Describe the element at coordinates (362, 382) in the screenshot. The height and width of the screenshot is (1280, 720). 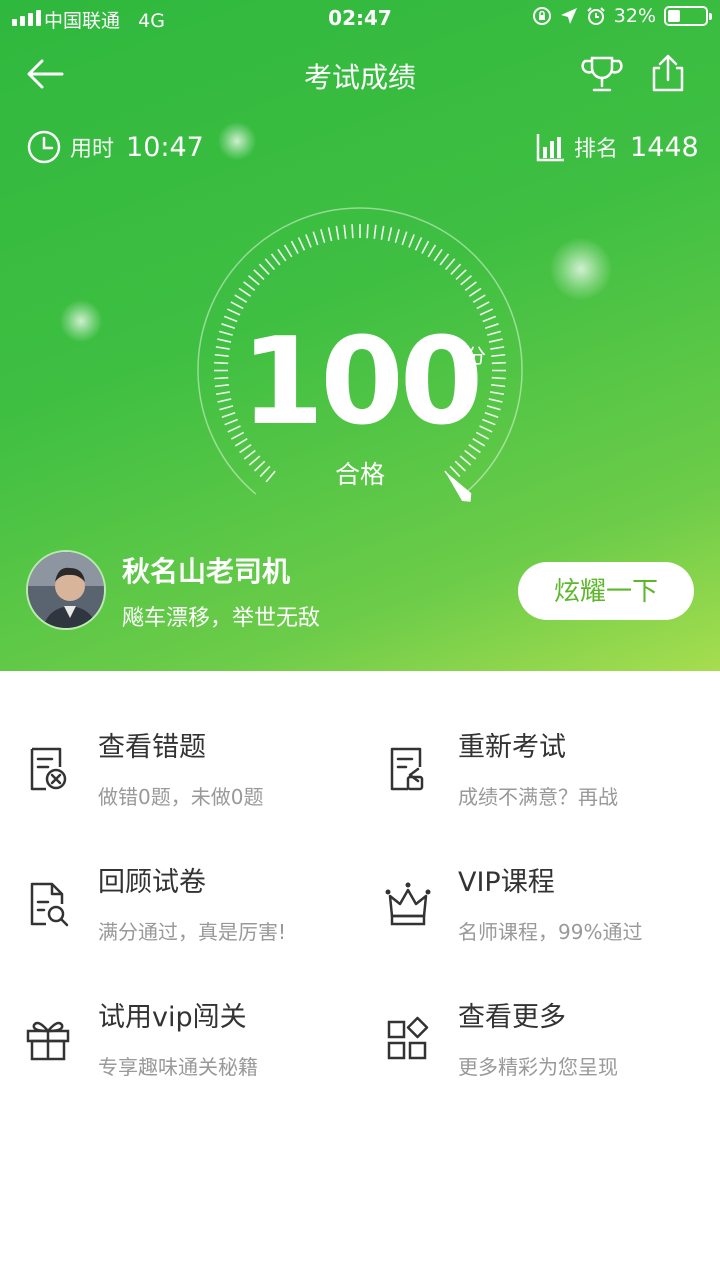
I see `score-value: 100` at that location.